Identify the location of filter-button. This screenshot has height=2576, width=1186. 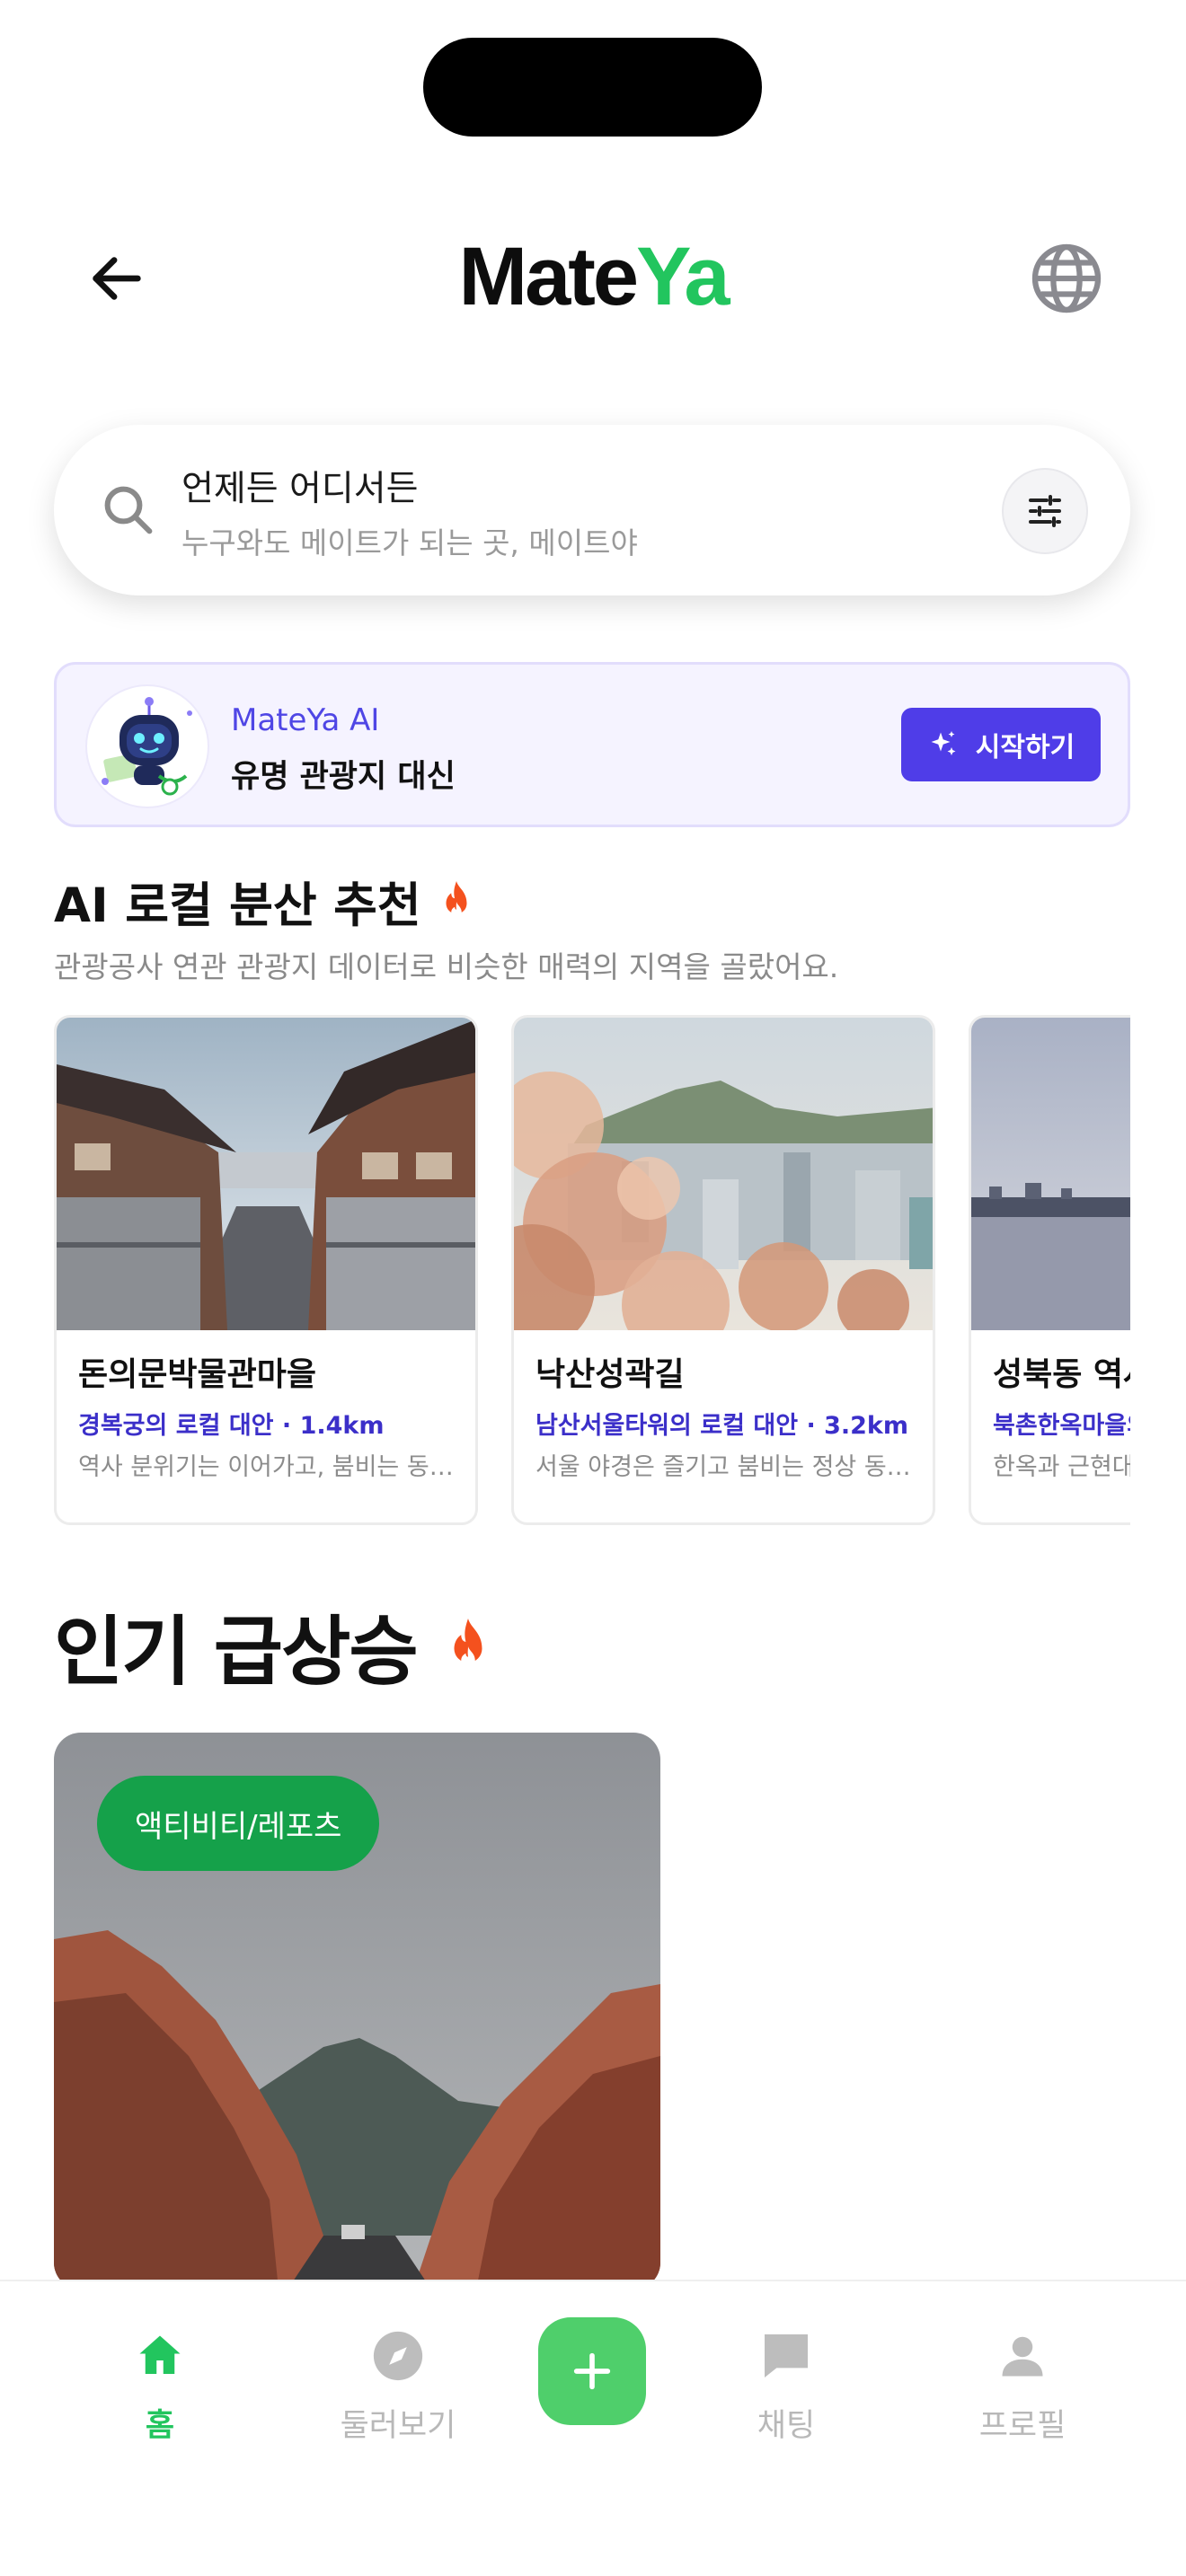
(1045, 511).